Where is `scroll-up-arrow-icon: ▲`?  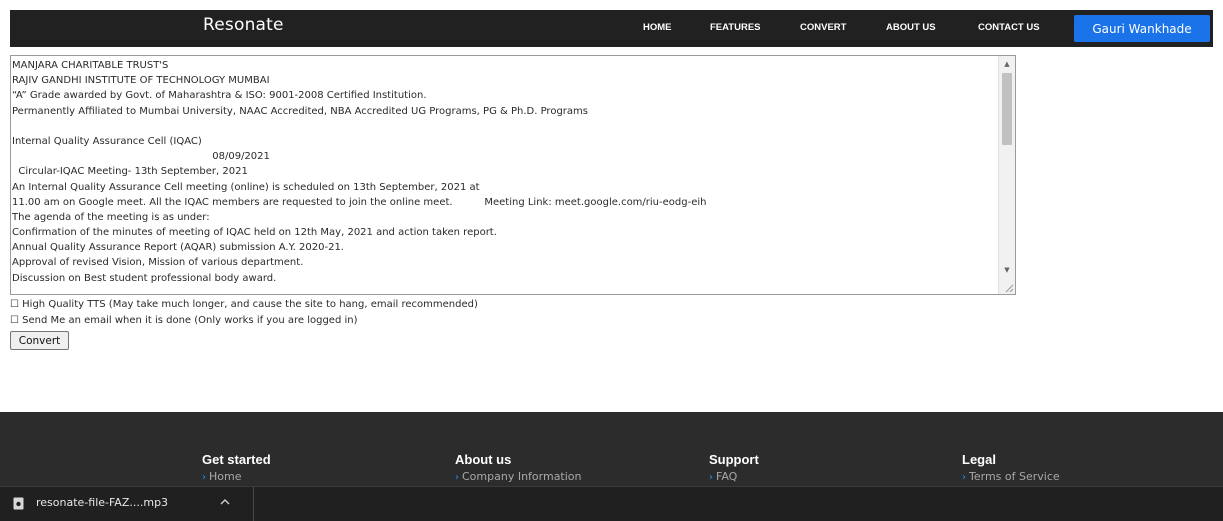
scroll-up-arrow-icon: ▲ is located at coordinates (1007, 64).